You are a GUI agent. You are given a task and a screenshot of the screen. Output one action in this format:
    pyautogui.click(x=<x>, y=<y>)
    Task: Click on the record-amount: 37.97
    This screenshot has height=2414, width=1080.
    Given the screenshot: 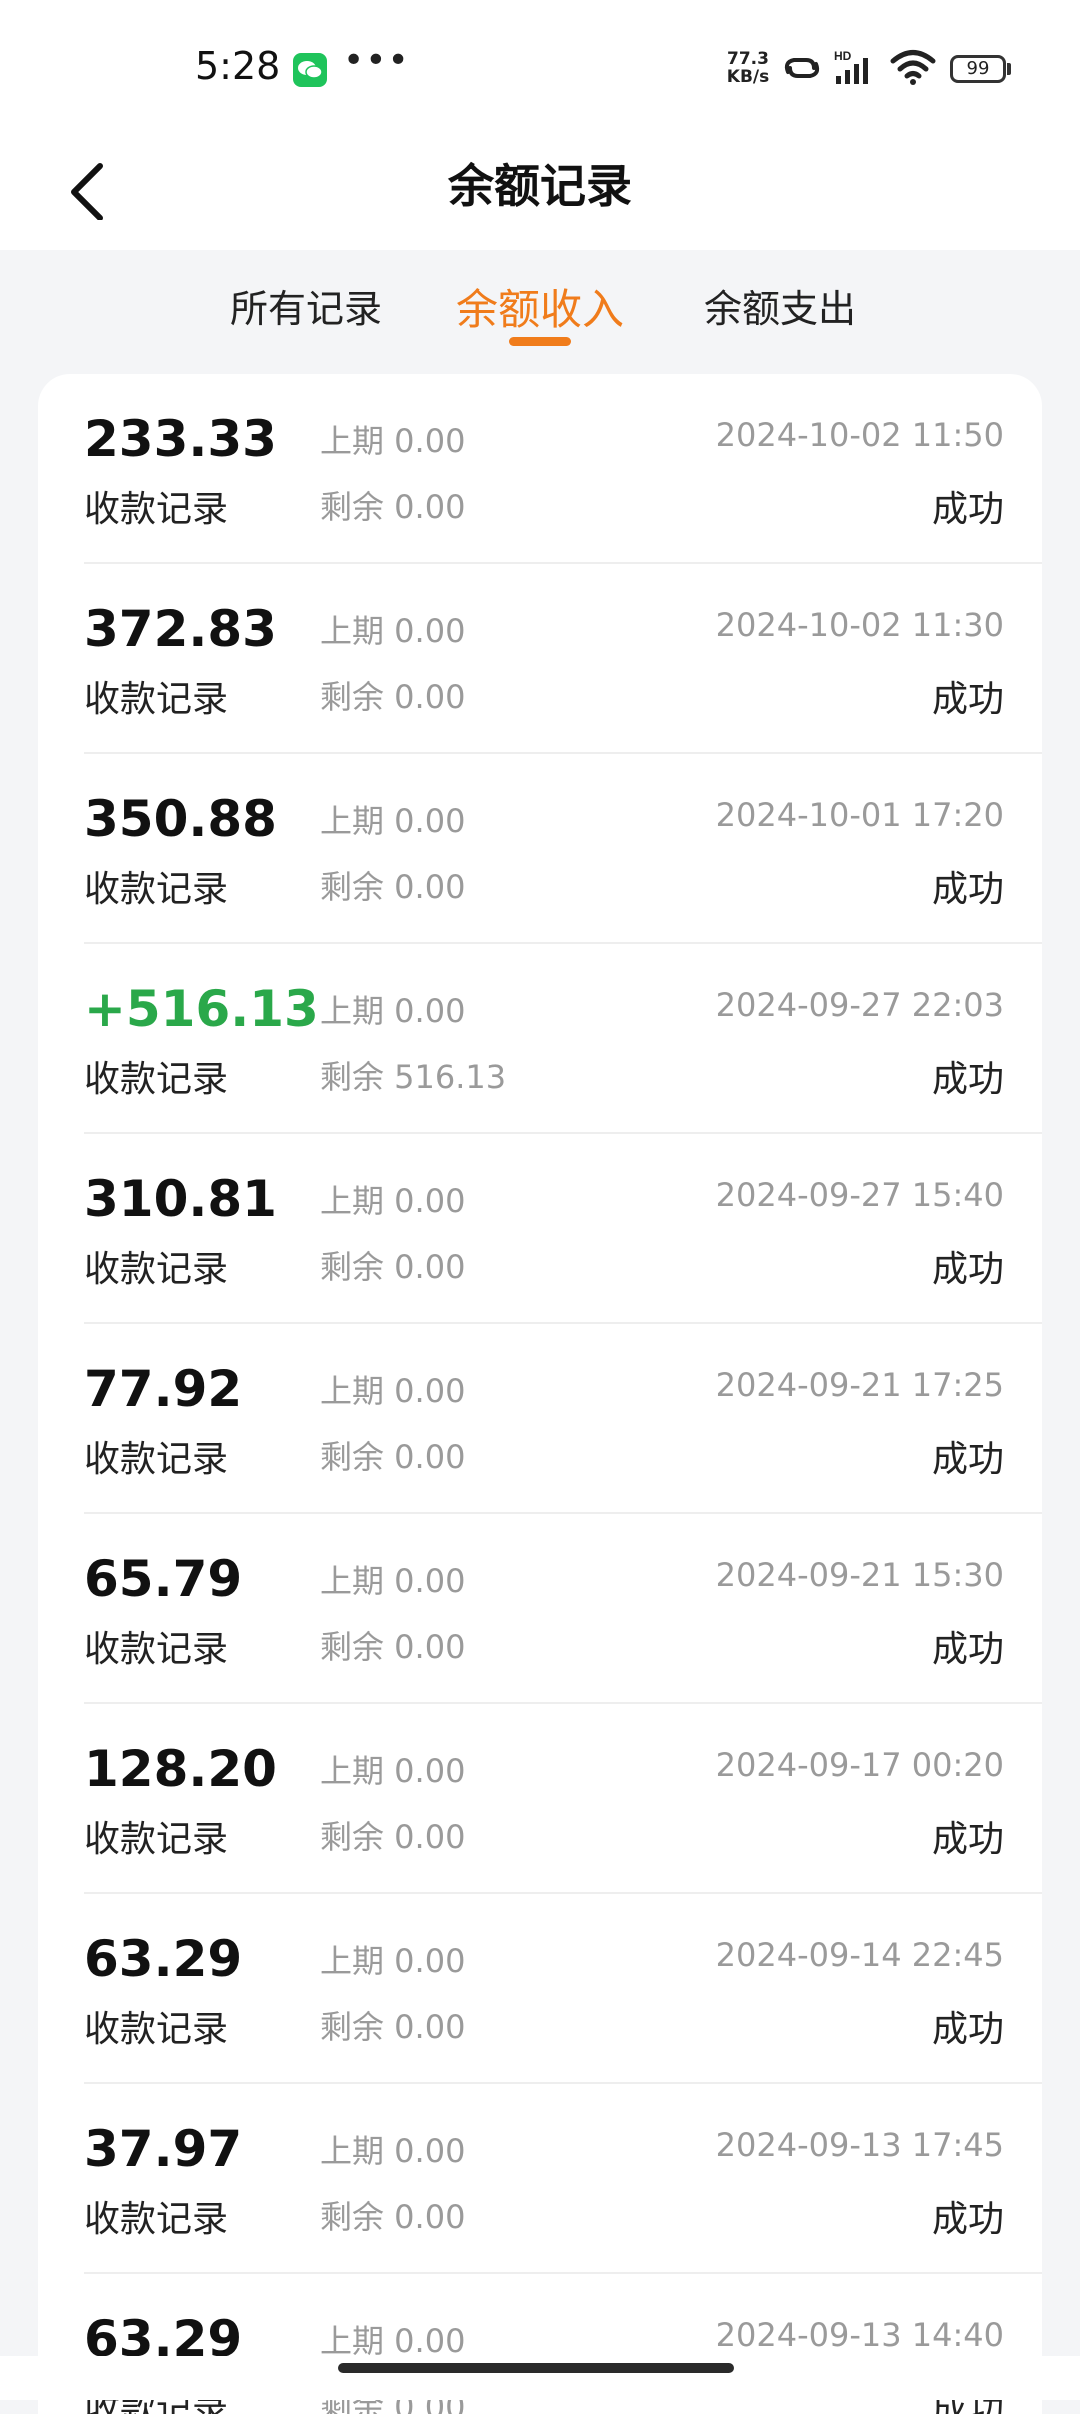 What is the action you would take?
    pyautogui.click(x=163, y=2149)
    